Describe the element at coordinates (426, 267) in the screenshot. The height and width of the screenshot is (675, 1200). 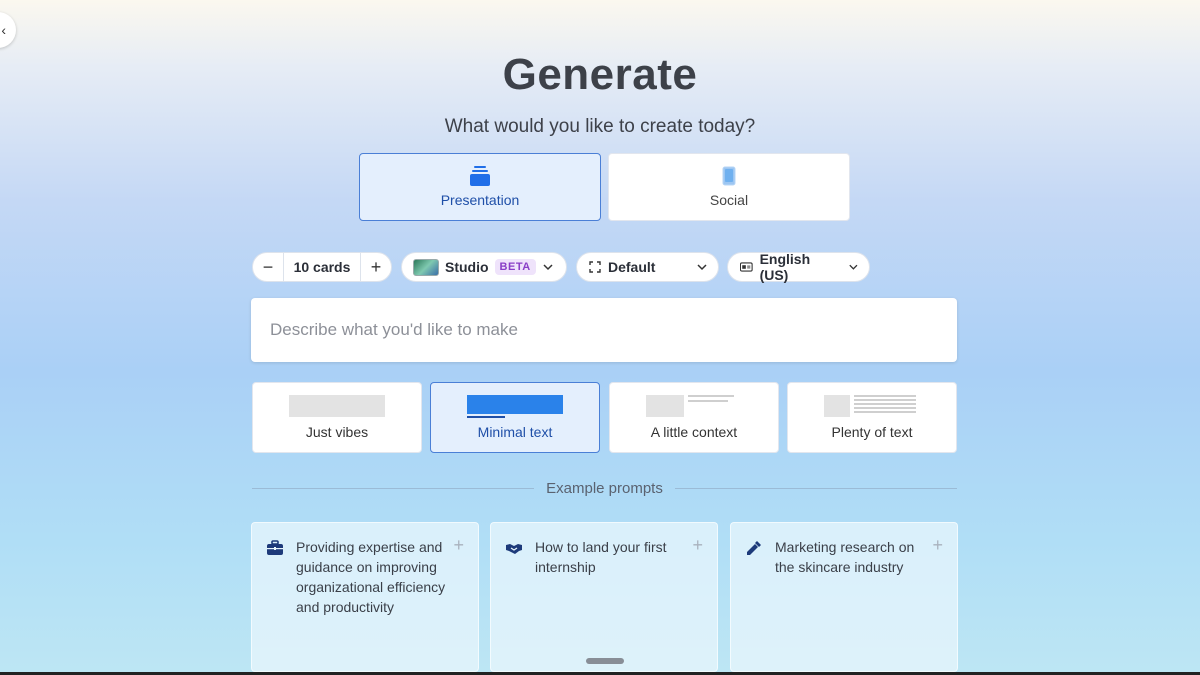
I see `theme-thumbnail-icon` at that location.